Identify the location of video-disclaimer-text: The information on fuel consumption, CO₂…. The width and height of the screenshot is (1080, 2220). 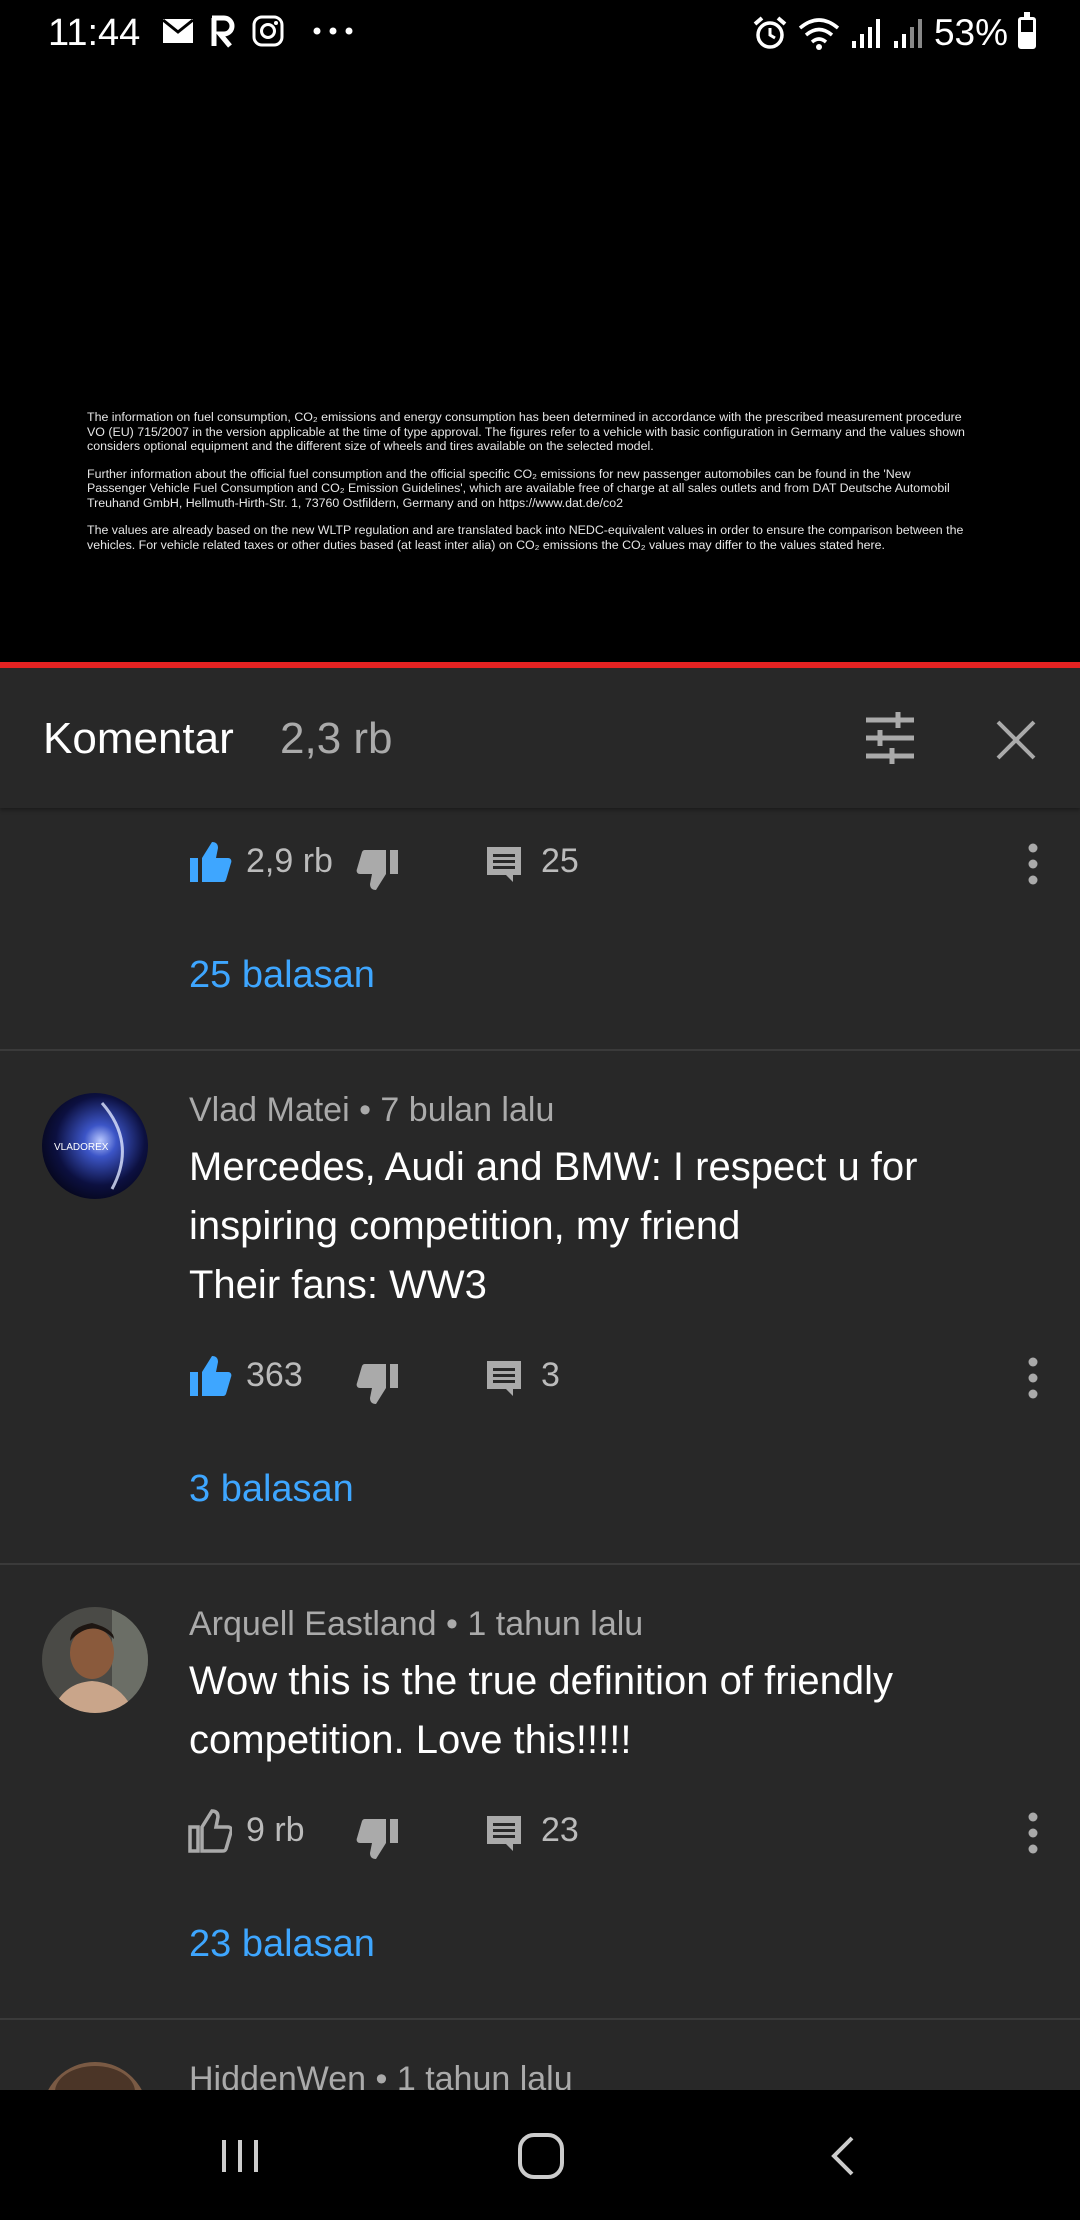
(527, 487).